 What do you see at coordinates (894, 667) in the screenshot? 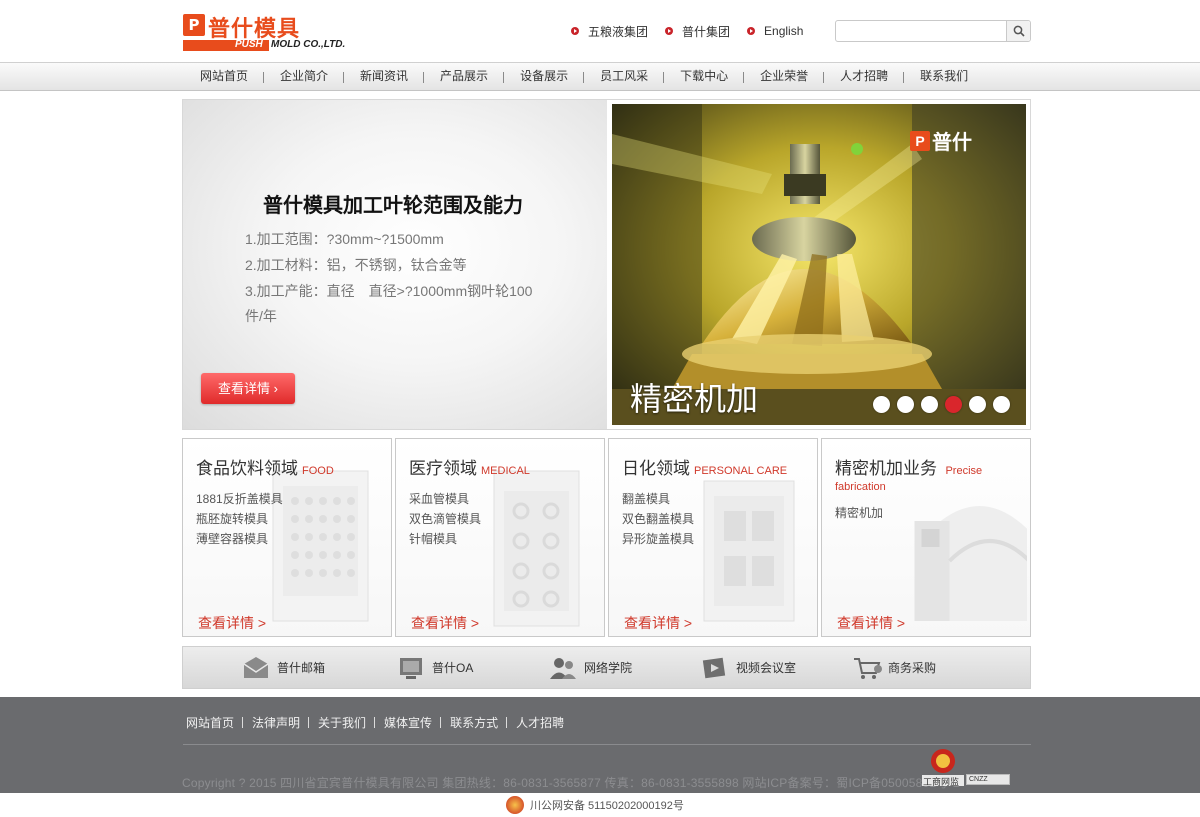
I see `quick-link-purchasing: 商务采购` at bounding box center [894, 667].